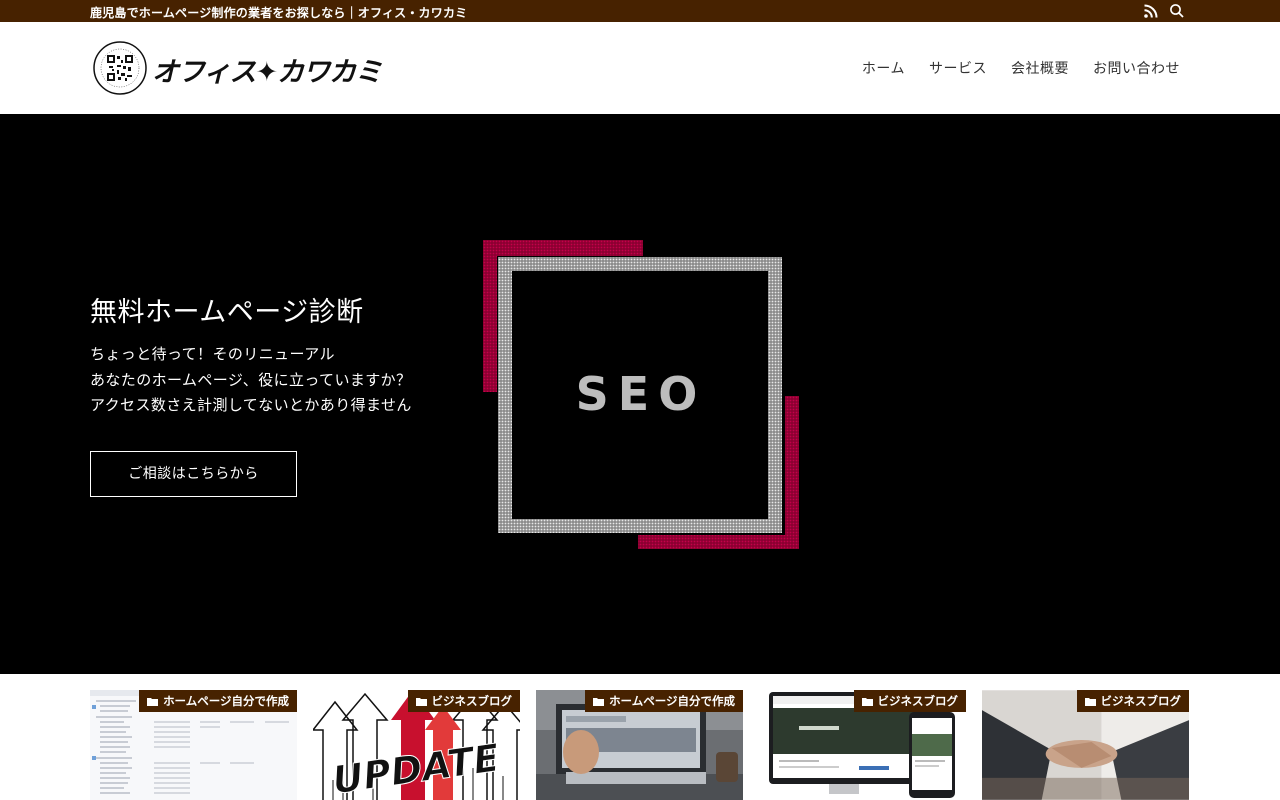  Describe the element at coordinates (251, 405) in the screenshot. I see `hero-line: アクセス数さえ計測してないとかあり得ません` at that location.